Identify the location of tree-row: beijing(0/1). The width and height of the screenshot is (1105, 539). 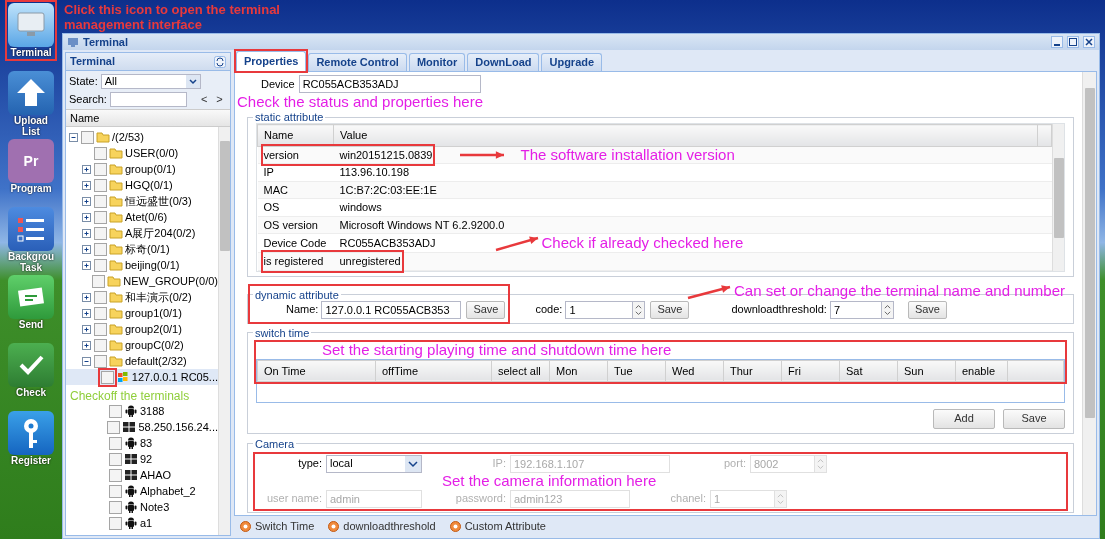
(142, 265).